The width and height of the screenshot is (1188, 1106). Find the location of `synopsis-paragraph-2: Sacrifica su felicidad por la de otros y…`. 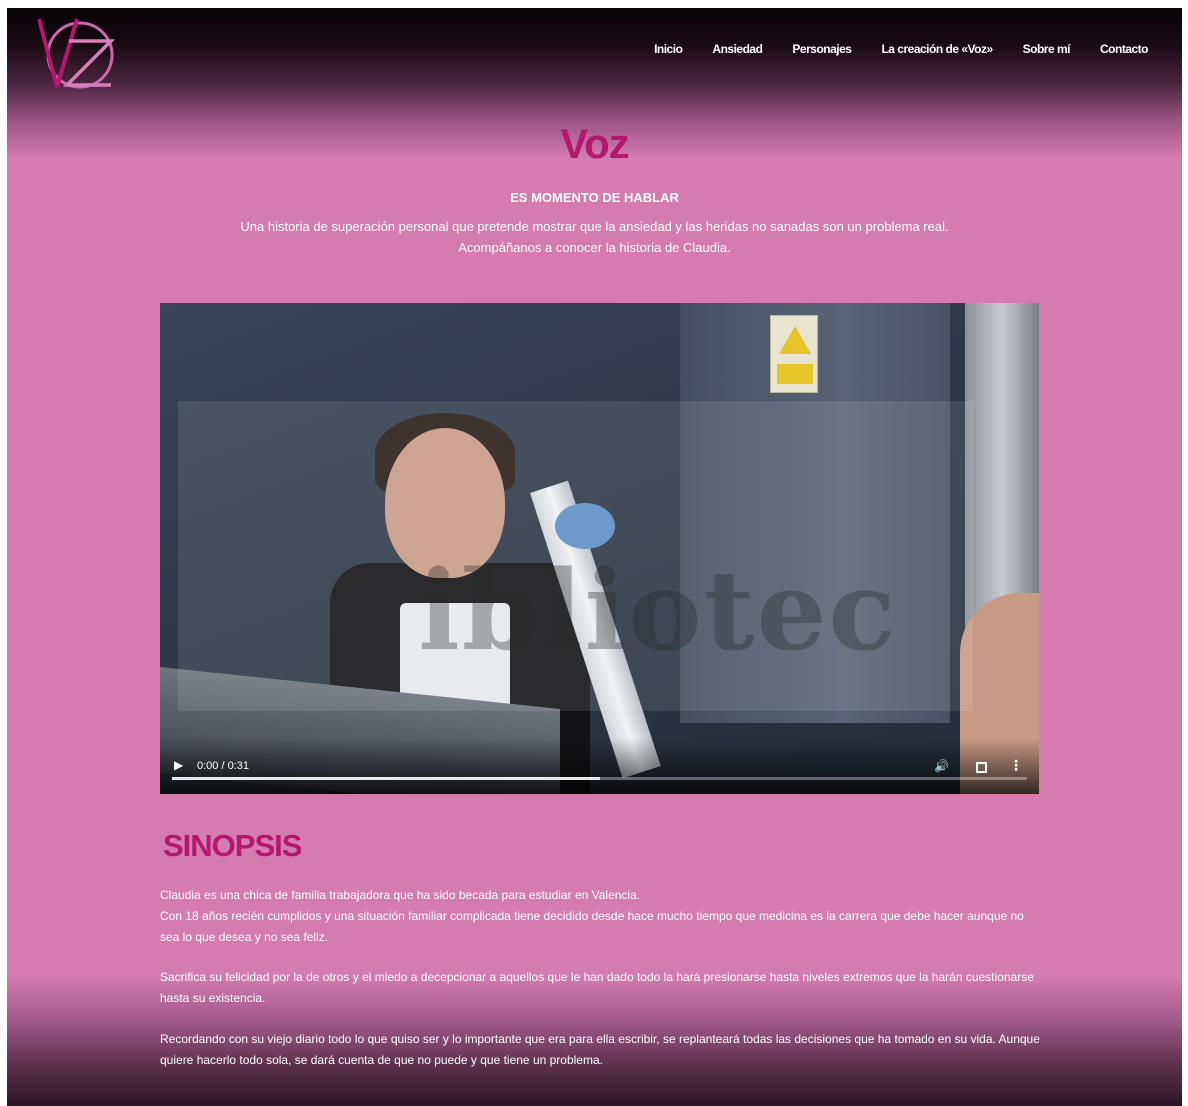

synopsis-paragraph-2: Sacrifica su felicidad por la de otros y… is located at coordinates (597, 987).